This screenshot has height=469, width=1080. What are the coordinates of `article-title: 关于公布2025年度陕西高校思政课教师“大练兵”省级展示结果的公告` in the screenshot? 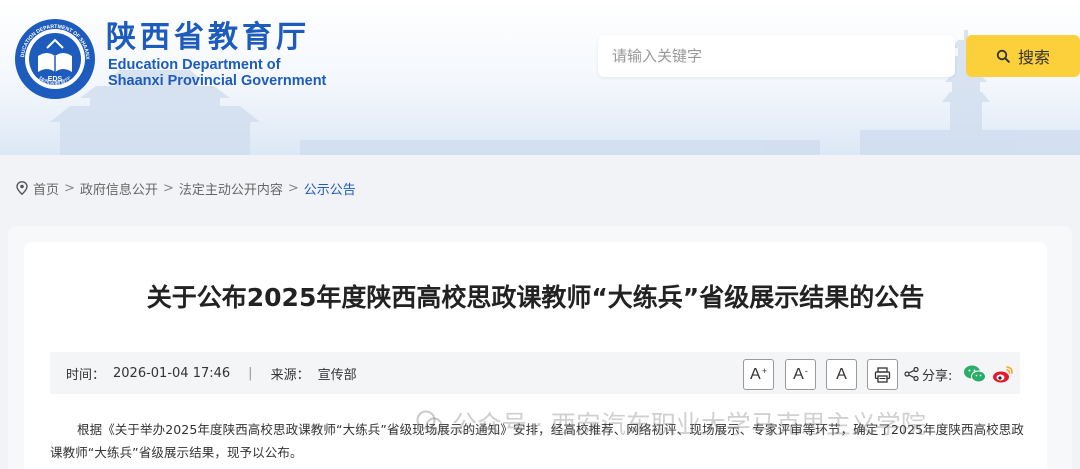 It's located at (535, 297).